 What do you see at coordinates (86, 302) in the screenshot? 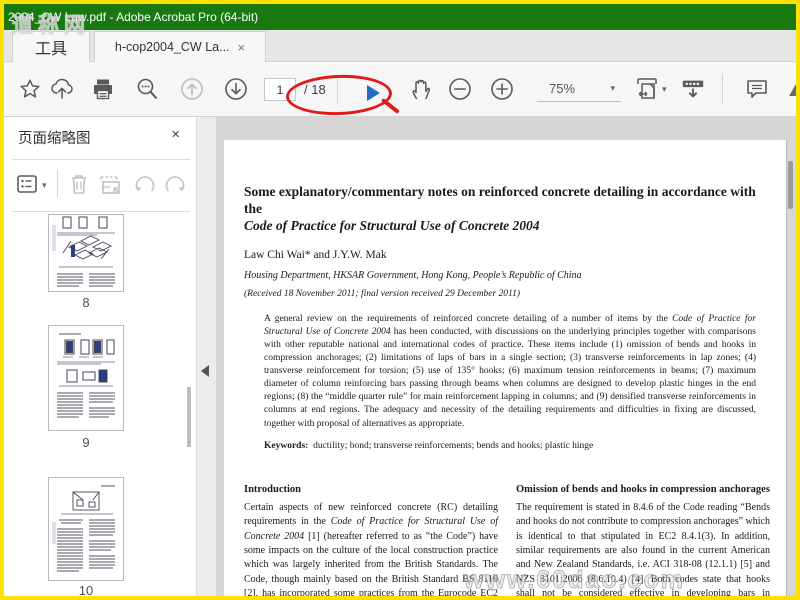
I see `thumbnail-page-number: 8` at bounding box center [86, 302].